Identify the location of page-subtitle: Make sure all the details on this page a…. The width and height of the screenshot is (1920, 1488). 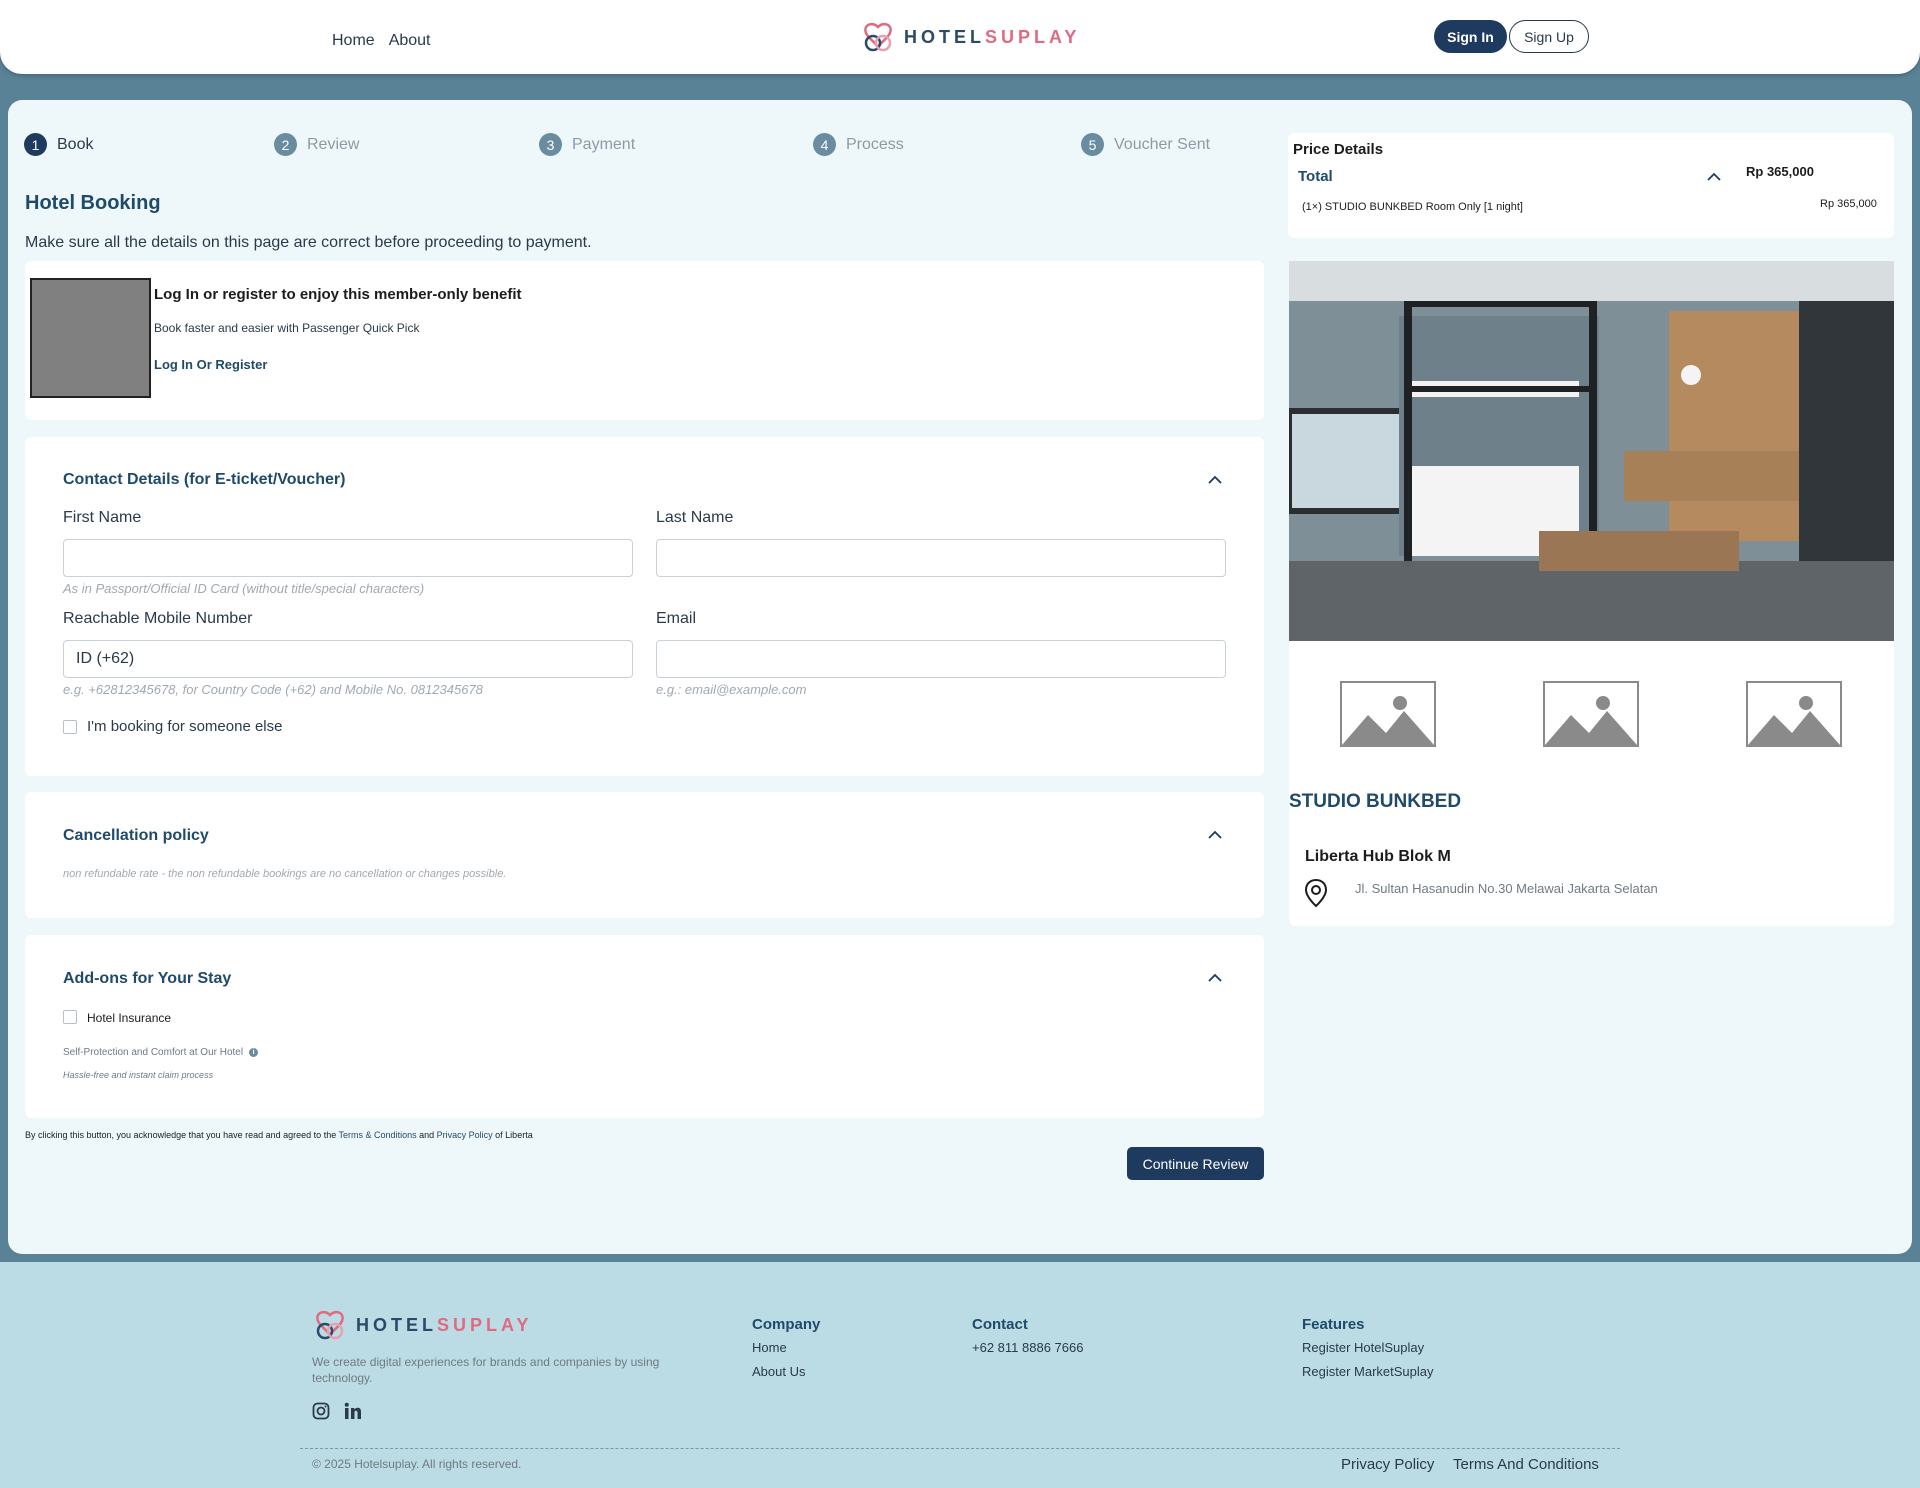
(308, 242).